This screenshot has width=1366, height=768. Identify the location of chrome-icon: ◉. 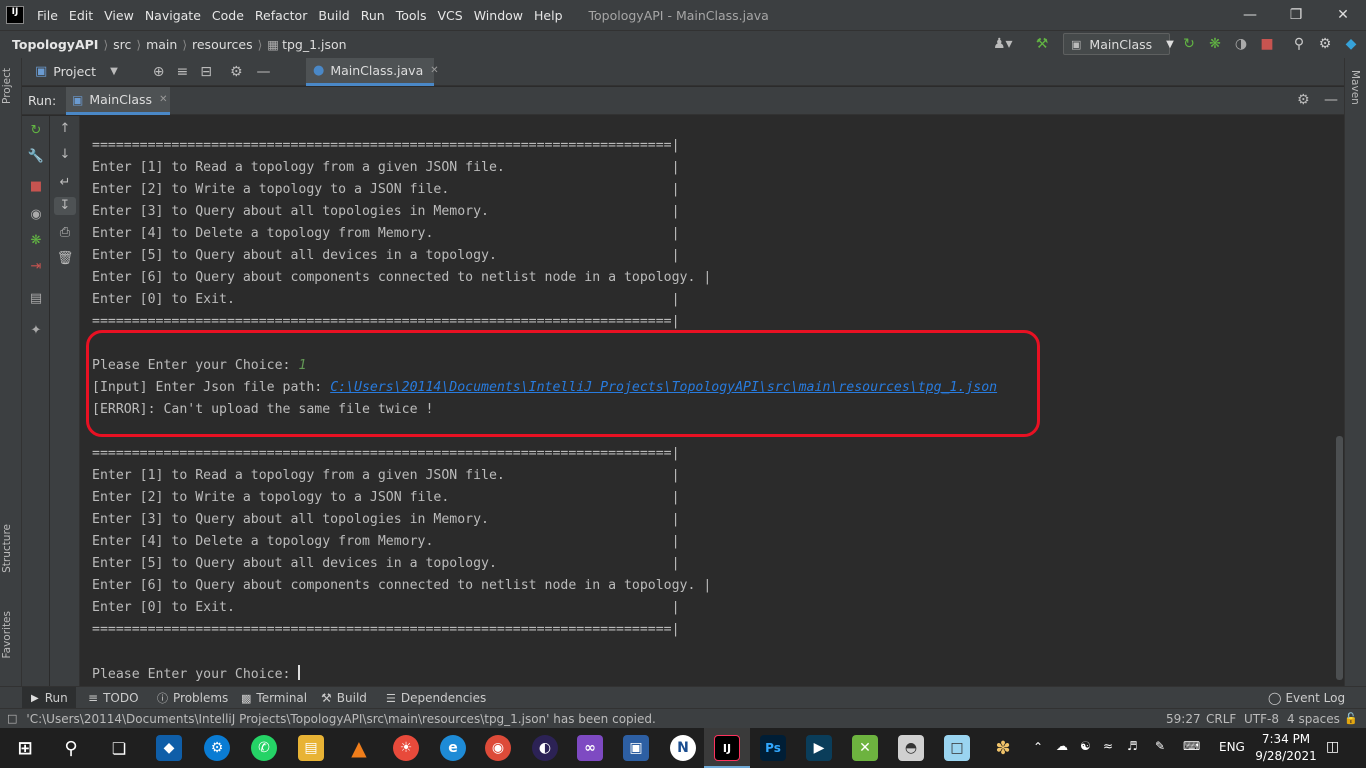
(498, 748).